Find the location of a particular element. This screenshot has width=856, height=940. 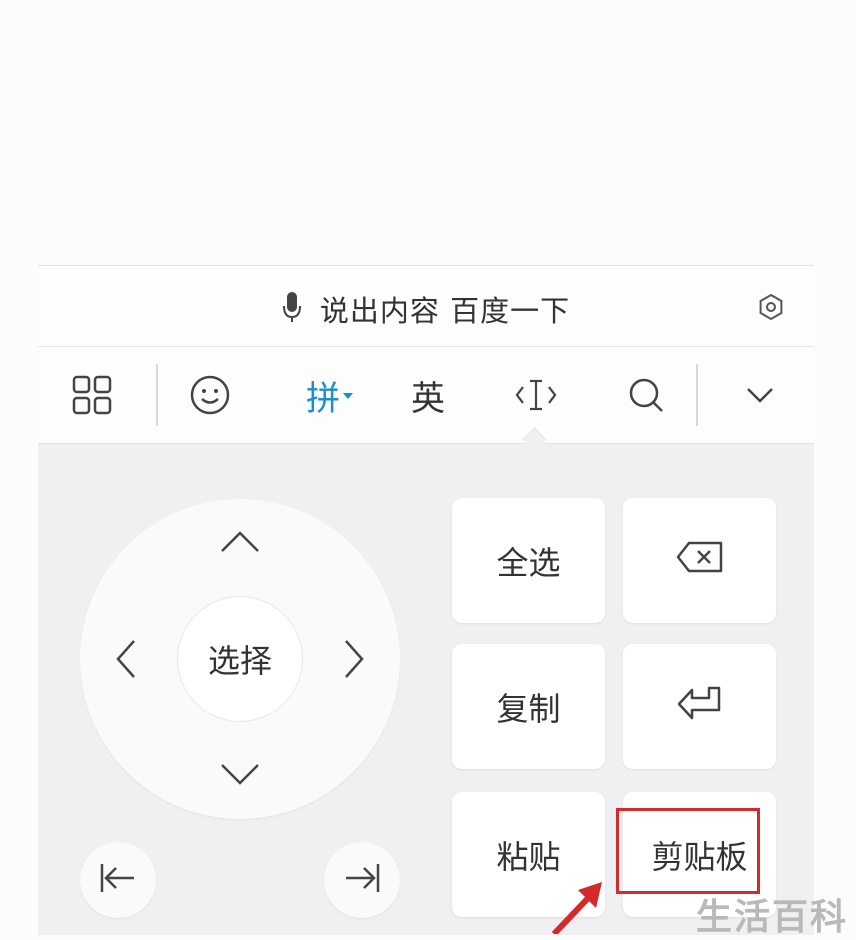

paste-label: 粘贴 is located at coordinates (528, 856).